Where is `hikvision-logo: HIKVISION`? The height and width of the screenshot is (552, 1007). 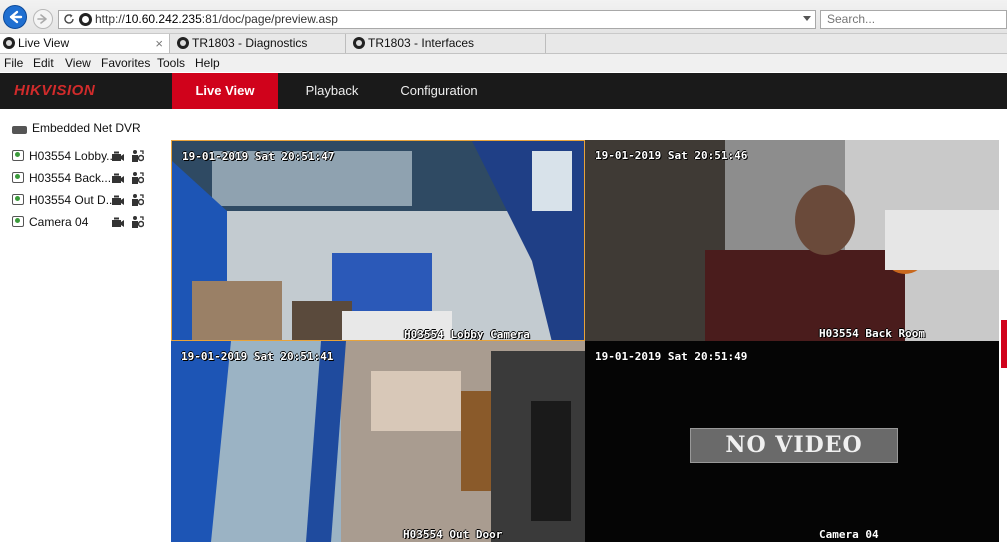
hikvision-logo: HIKVISION is located at coordinates (55, 90).